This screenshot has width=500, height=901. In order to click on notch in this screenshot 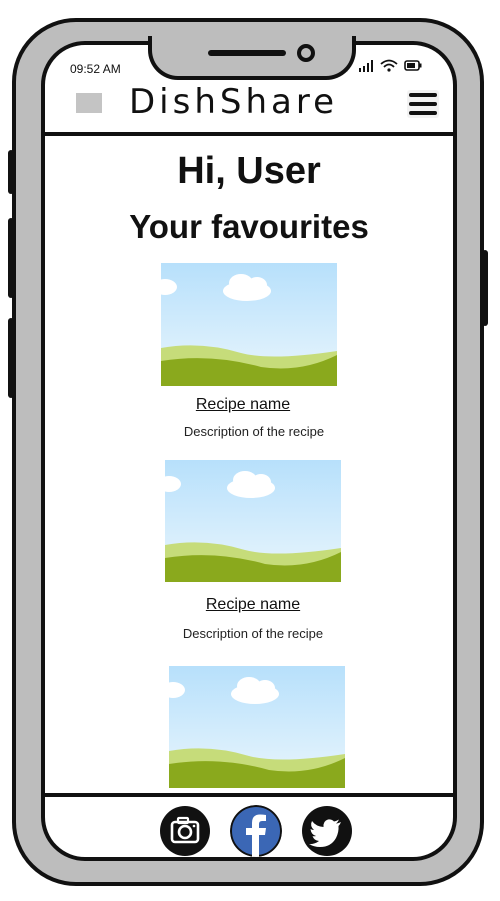, I will do `click(252, 58)`.